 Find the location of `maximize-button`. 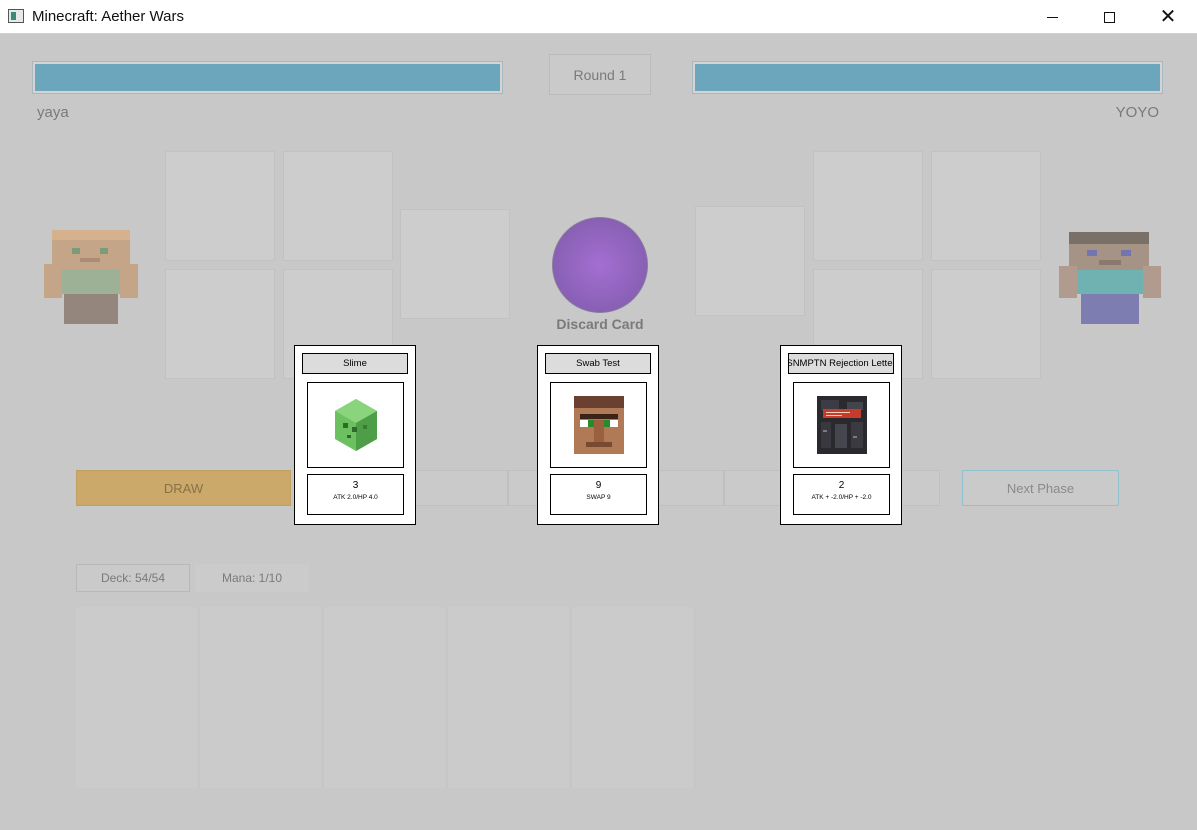

maximize-button is located at coordinates (1109, 17).